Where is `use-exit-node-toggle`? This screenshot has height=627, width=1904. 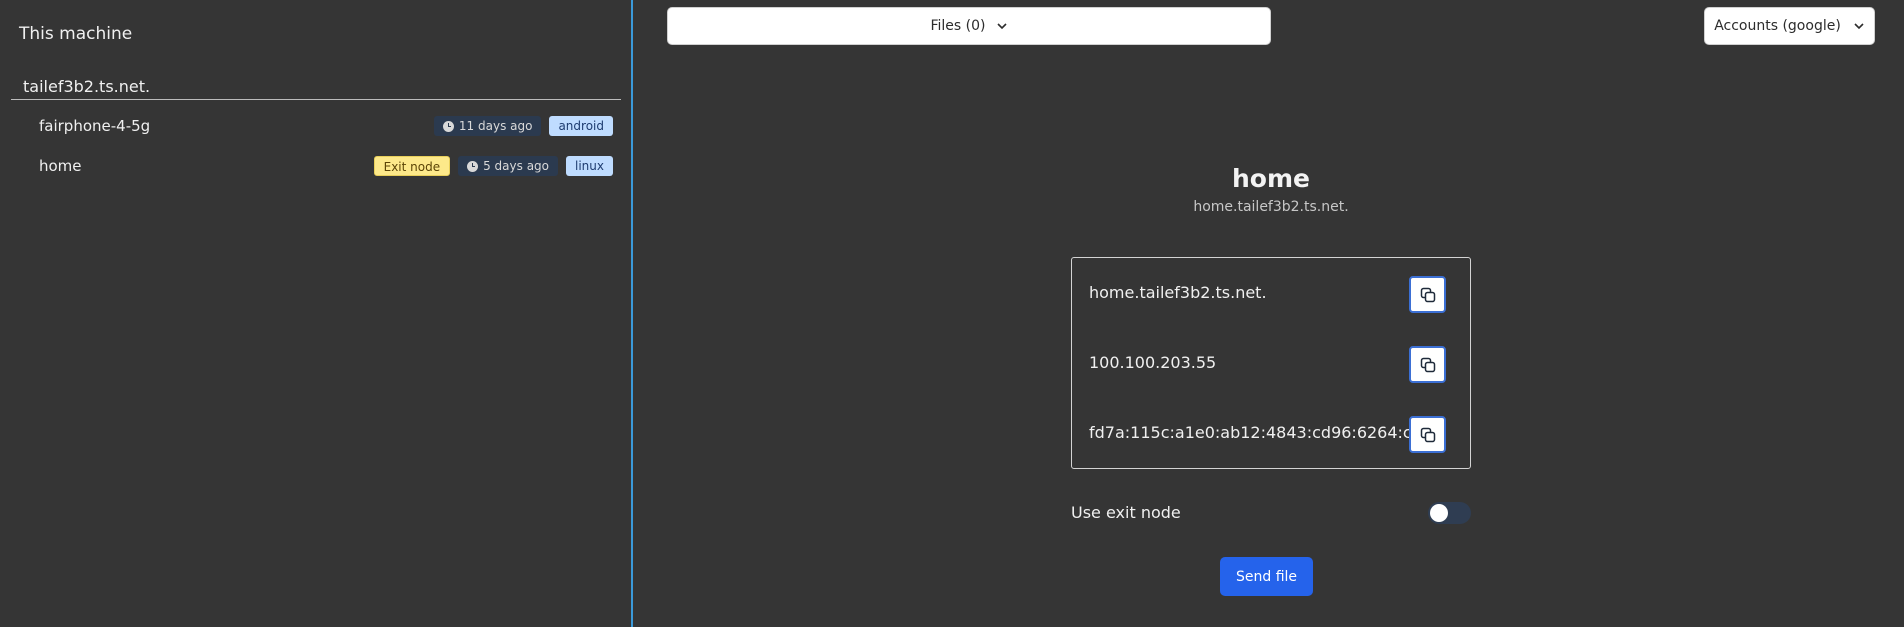
use-exit-node-toggle is located at coordinates (1449, 513).